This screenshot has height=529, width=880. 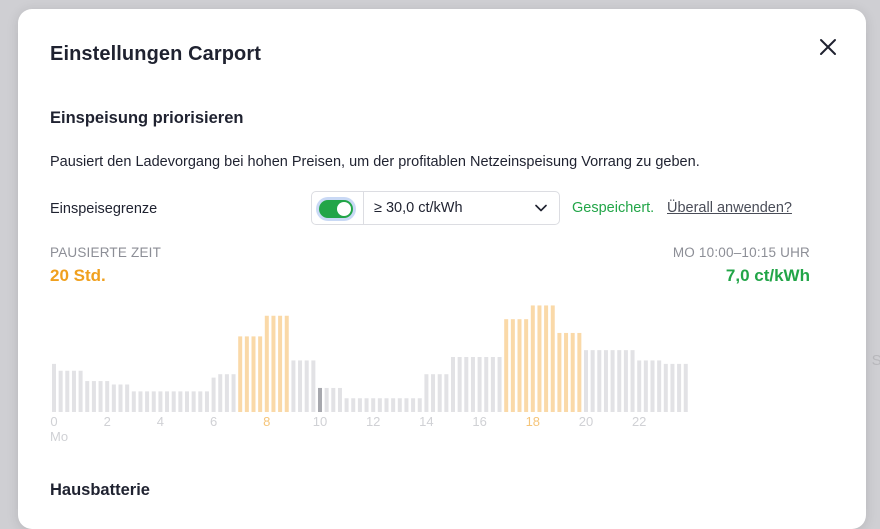 What do you see at coordinates (729, 208) in the screenshot?
I see `apply-everywhere-link: Überall anwenden?` at bounding box center [729, 208].